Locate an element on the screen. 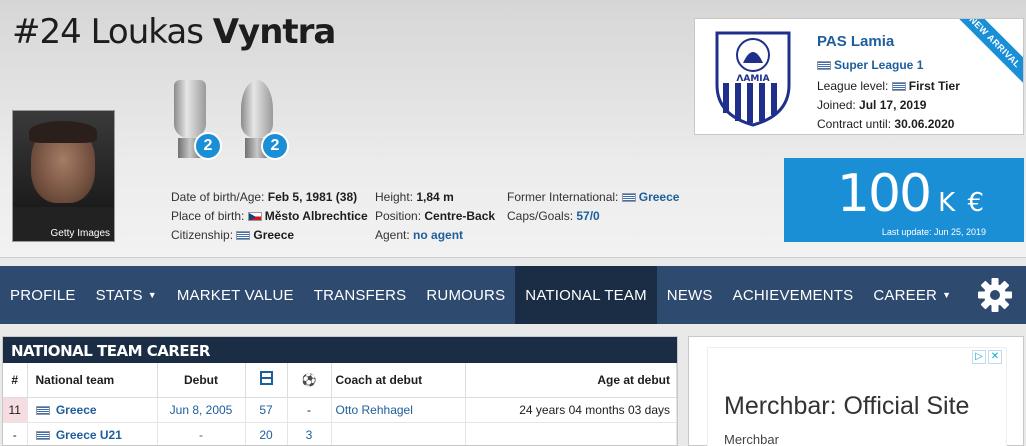  row-team: Greece is located at coordinates (92, 410).